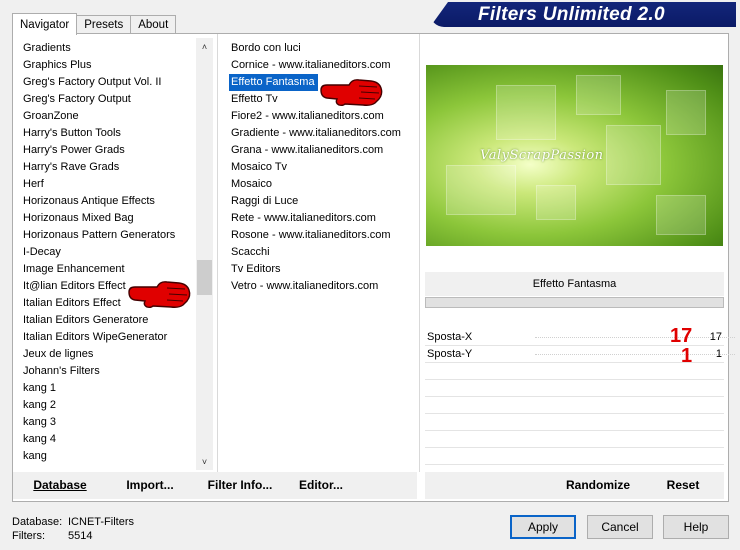 The height and width of the screenshot is (550, 740). What do you see at coordinates (322, 269) in the screenshot?
I see `filter-item: Tv Editors` at bounding box center [322, 269].